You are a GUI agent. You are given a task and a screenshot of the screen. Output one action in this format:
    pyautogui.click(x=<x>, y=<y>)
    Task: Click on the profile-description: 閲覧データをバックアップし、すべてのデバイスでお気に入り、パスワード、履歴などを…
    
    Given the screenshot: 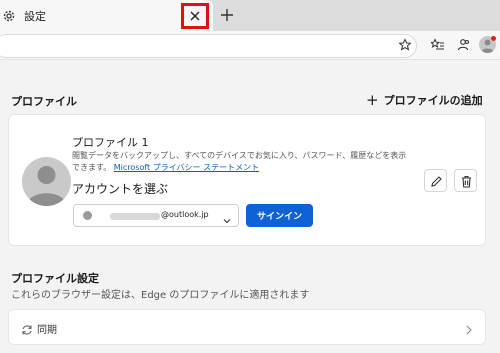 What is the action you would take?
    pyautogui.click(x=242, y=162)
    